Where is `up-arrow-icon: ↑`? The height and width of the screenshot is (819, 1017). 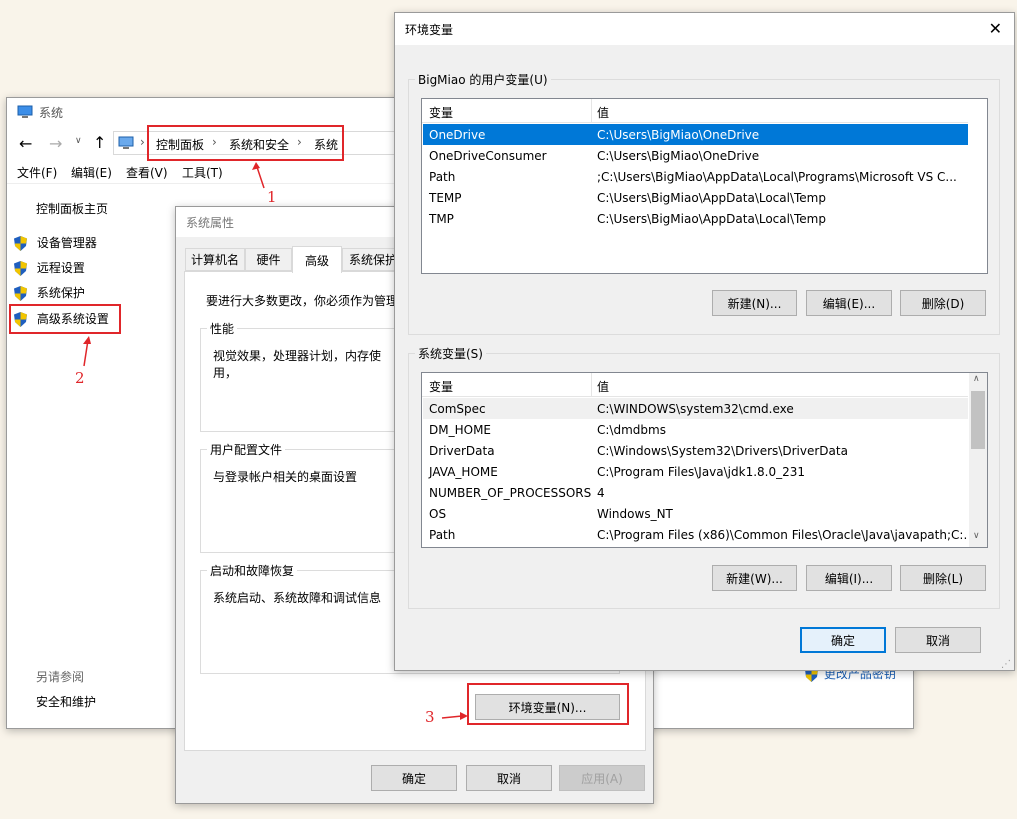 up-arrow-icon: ↑ is located at coordinates (99, 142).